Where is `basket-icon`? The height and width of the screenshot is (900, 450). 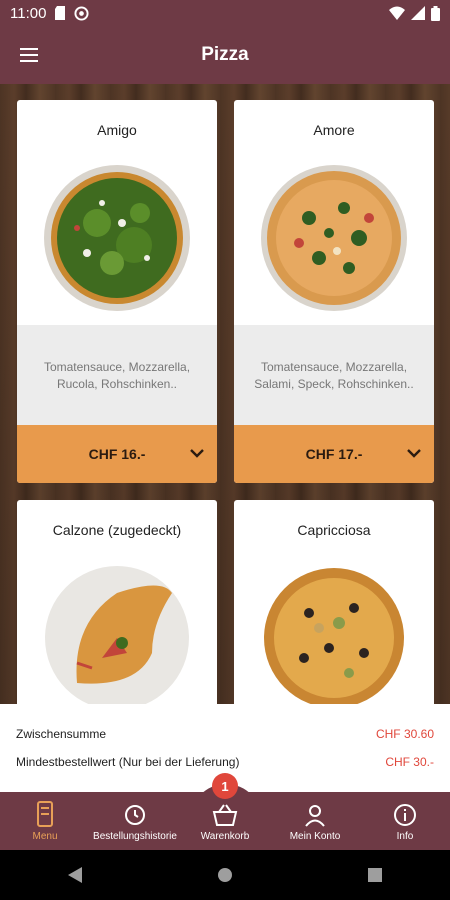 basket-icon is located at coordinates (225, 815).